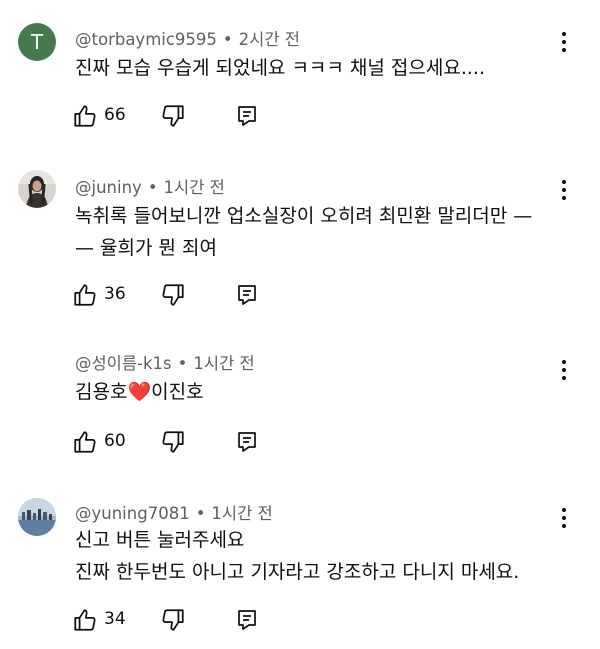 This screenshot has width=600, height=649. What do you see at coordinates (146, 39) in the screenshot?
I see `author-name: @torbaymic9595` at bounding box center [146, 39].